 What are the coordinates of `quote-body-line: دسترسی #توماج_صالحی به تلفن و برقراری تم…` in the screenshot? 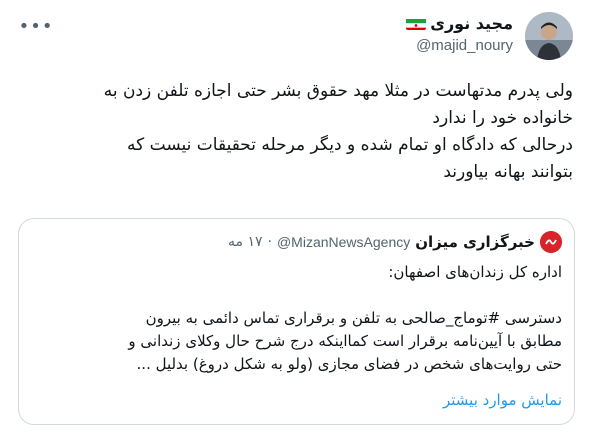 It's located at (353, 318).